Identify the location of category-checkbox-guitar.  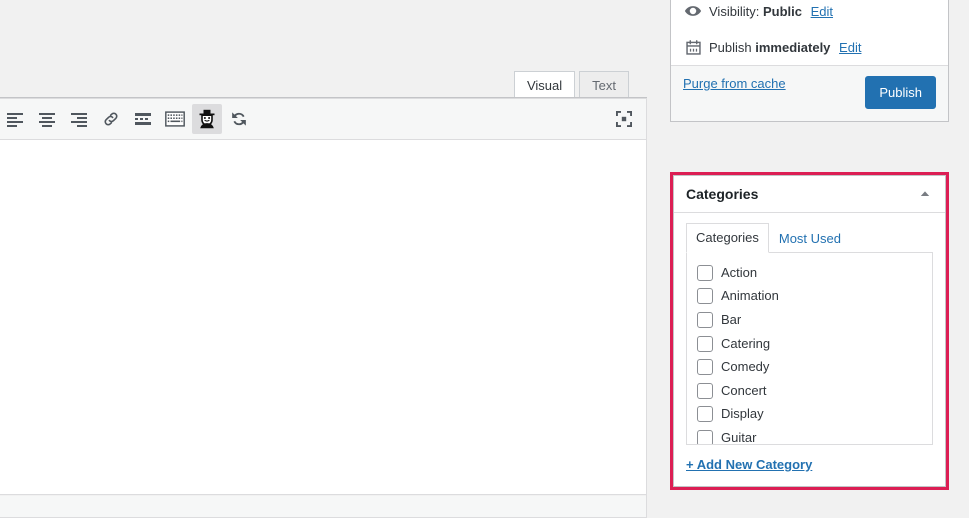
(705, 436).